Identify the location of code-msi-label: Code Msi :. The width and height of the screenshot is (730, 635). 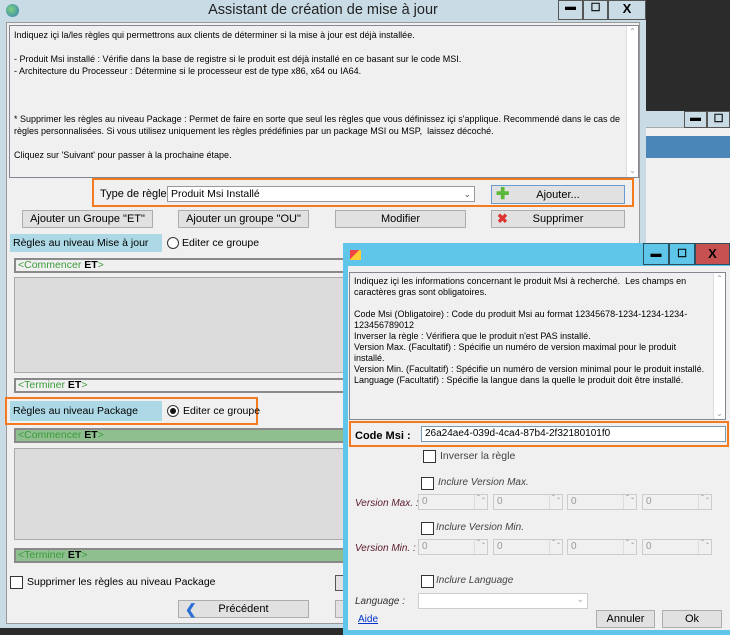
(383, 436).